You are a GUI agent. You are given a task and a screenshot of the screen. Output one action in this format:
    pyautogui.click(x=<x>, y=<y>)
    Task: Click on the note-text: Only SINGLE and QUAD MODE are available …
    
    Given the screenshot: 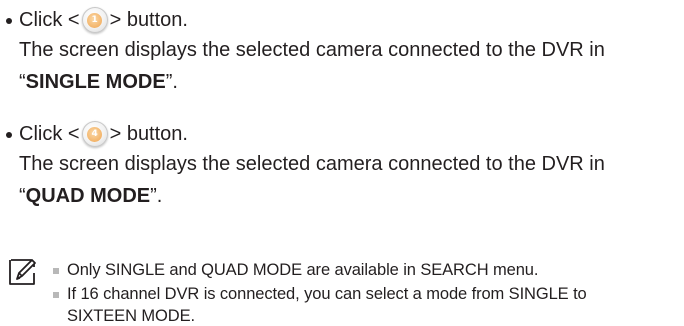 What is the action you would take?
    pyautogui.click(x=303, y=270)
    